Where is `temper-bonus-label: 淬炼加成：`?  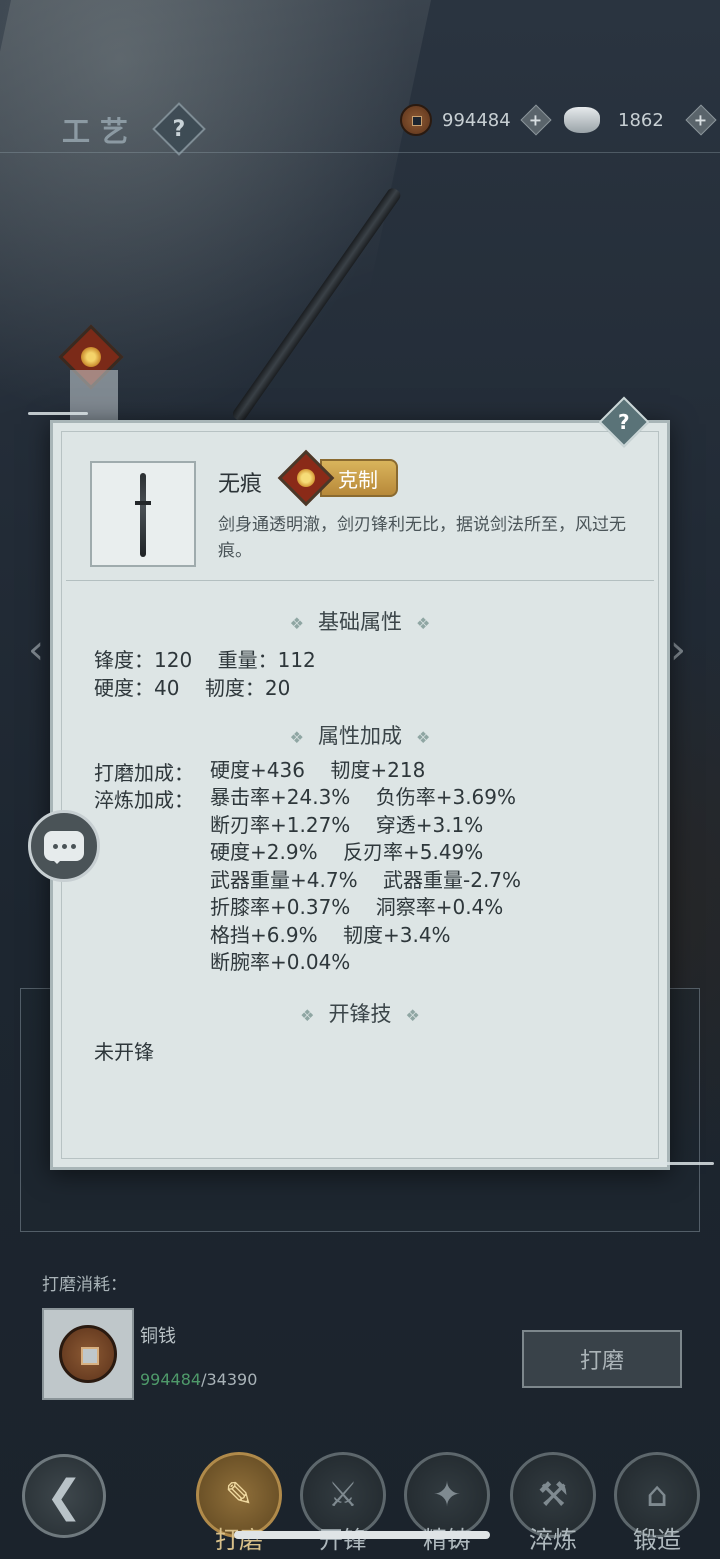 temper-bonus-label: 淬炼加成： is located at coordinates (144, 800).